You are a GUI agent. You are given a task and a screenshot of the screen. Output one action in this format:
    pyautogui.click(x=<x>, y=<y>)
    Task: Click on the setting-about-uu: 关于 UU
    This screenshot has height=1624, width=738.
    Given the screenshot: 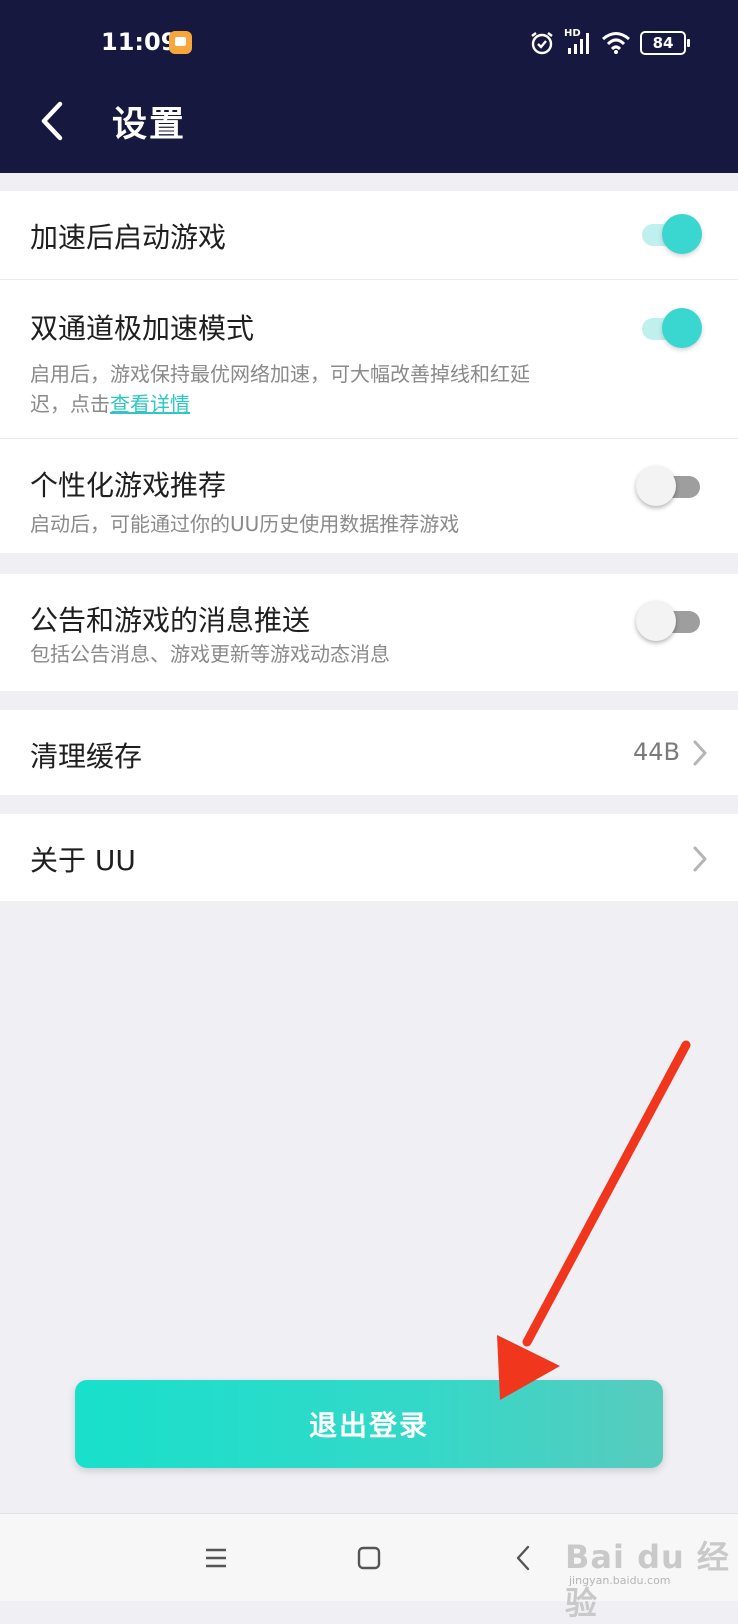 What is the action you would take?
    pyautogui.click(x=369, y=857)
    